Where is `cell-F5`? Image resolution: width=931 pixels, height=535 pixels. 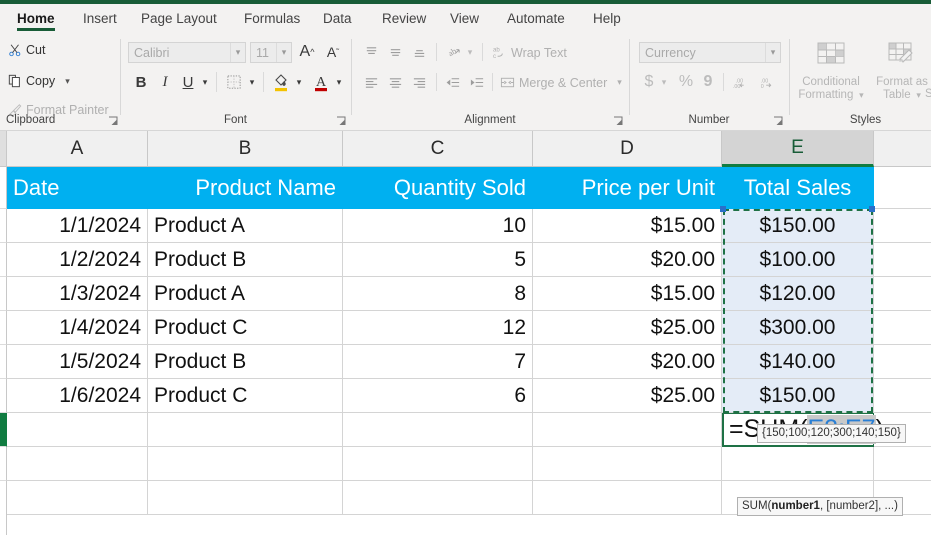 cell-F5 is located at coordinates (902, 328).